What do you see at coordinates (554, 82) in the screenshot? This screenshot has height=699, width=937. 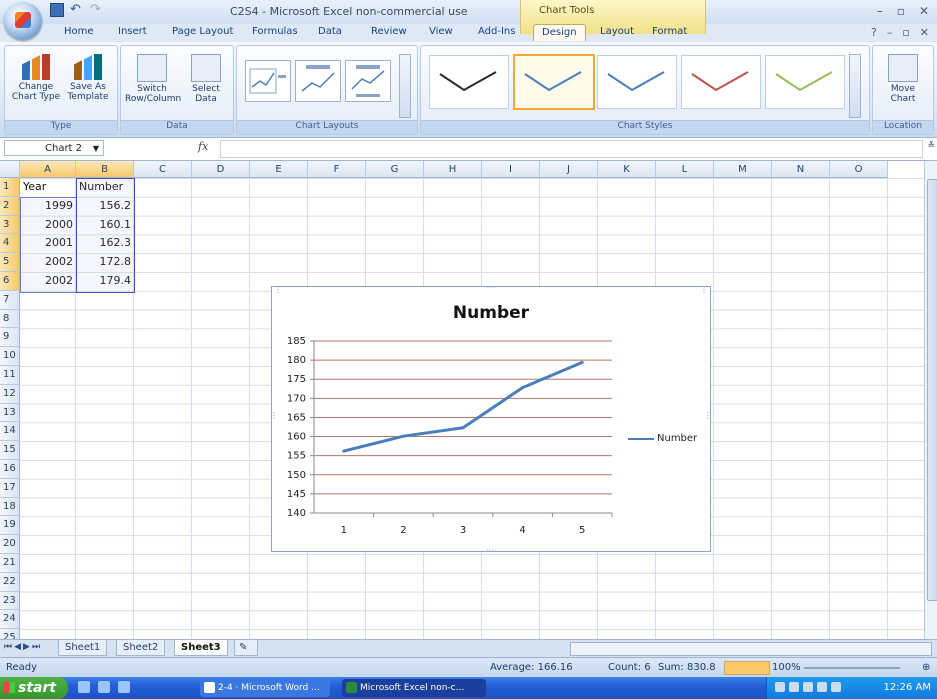 I see `chart-style-2-selected` at bounding box center [554, 82].